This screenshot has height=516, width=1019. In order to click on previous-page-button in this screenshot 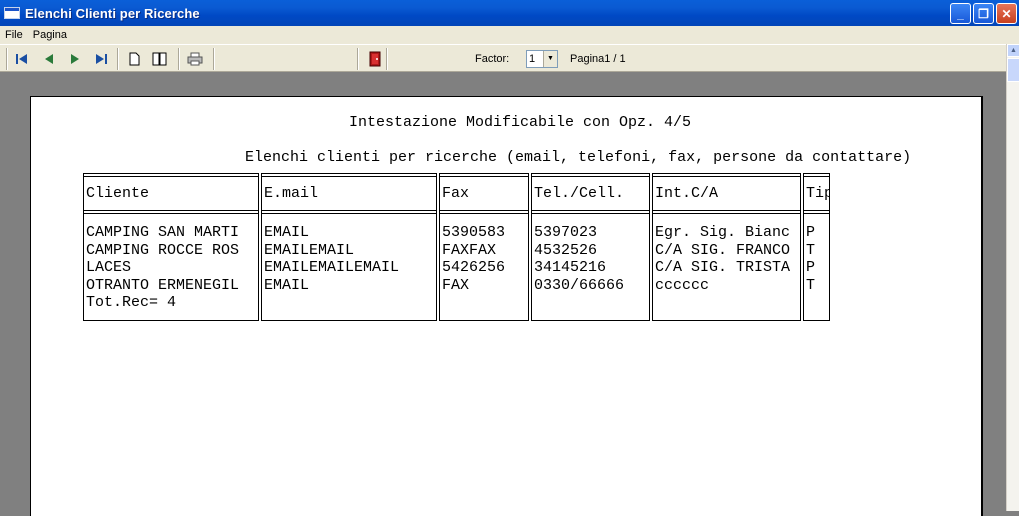, I will do `click(49, 59)`.